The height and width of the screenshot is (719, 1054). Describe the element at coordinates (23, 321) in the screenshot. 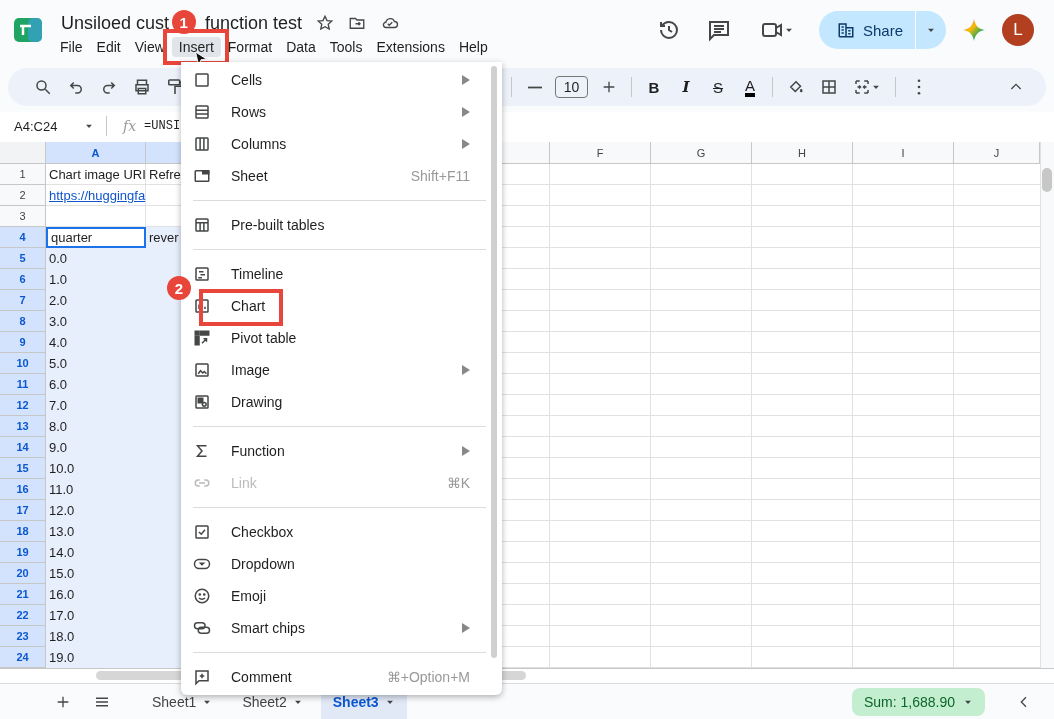

I see `row-header: 8` at that location.